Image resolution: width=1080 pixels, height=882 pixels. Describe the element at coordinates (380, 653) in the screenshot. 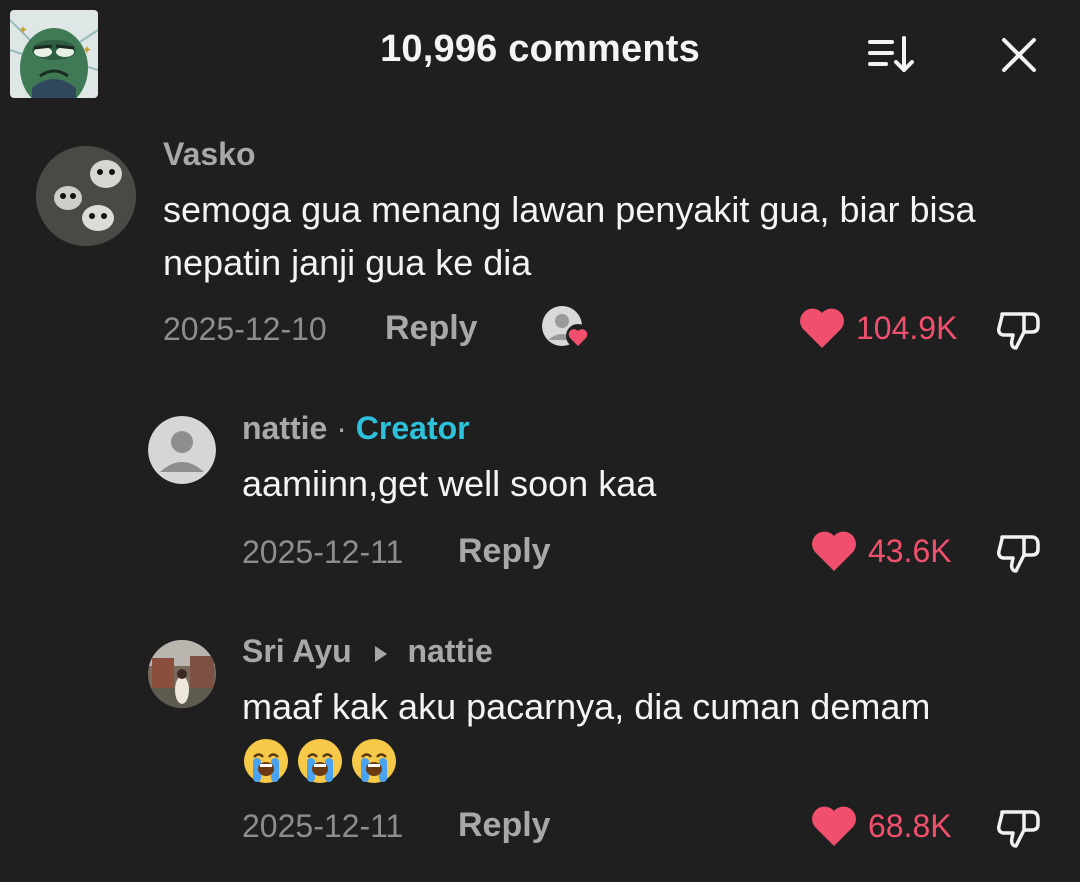

I see `reply-arrow-icon` at that location.